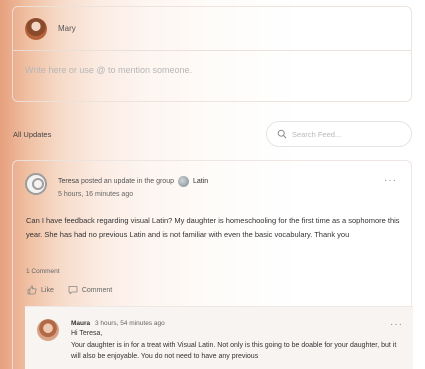  Describe the element at coordinates (205, 70) in the screenshot. I see `composer-input` at that location.